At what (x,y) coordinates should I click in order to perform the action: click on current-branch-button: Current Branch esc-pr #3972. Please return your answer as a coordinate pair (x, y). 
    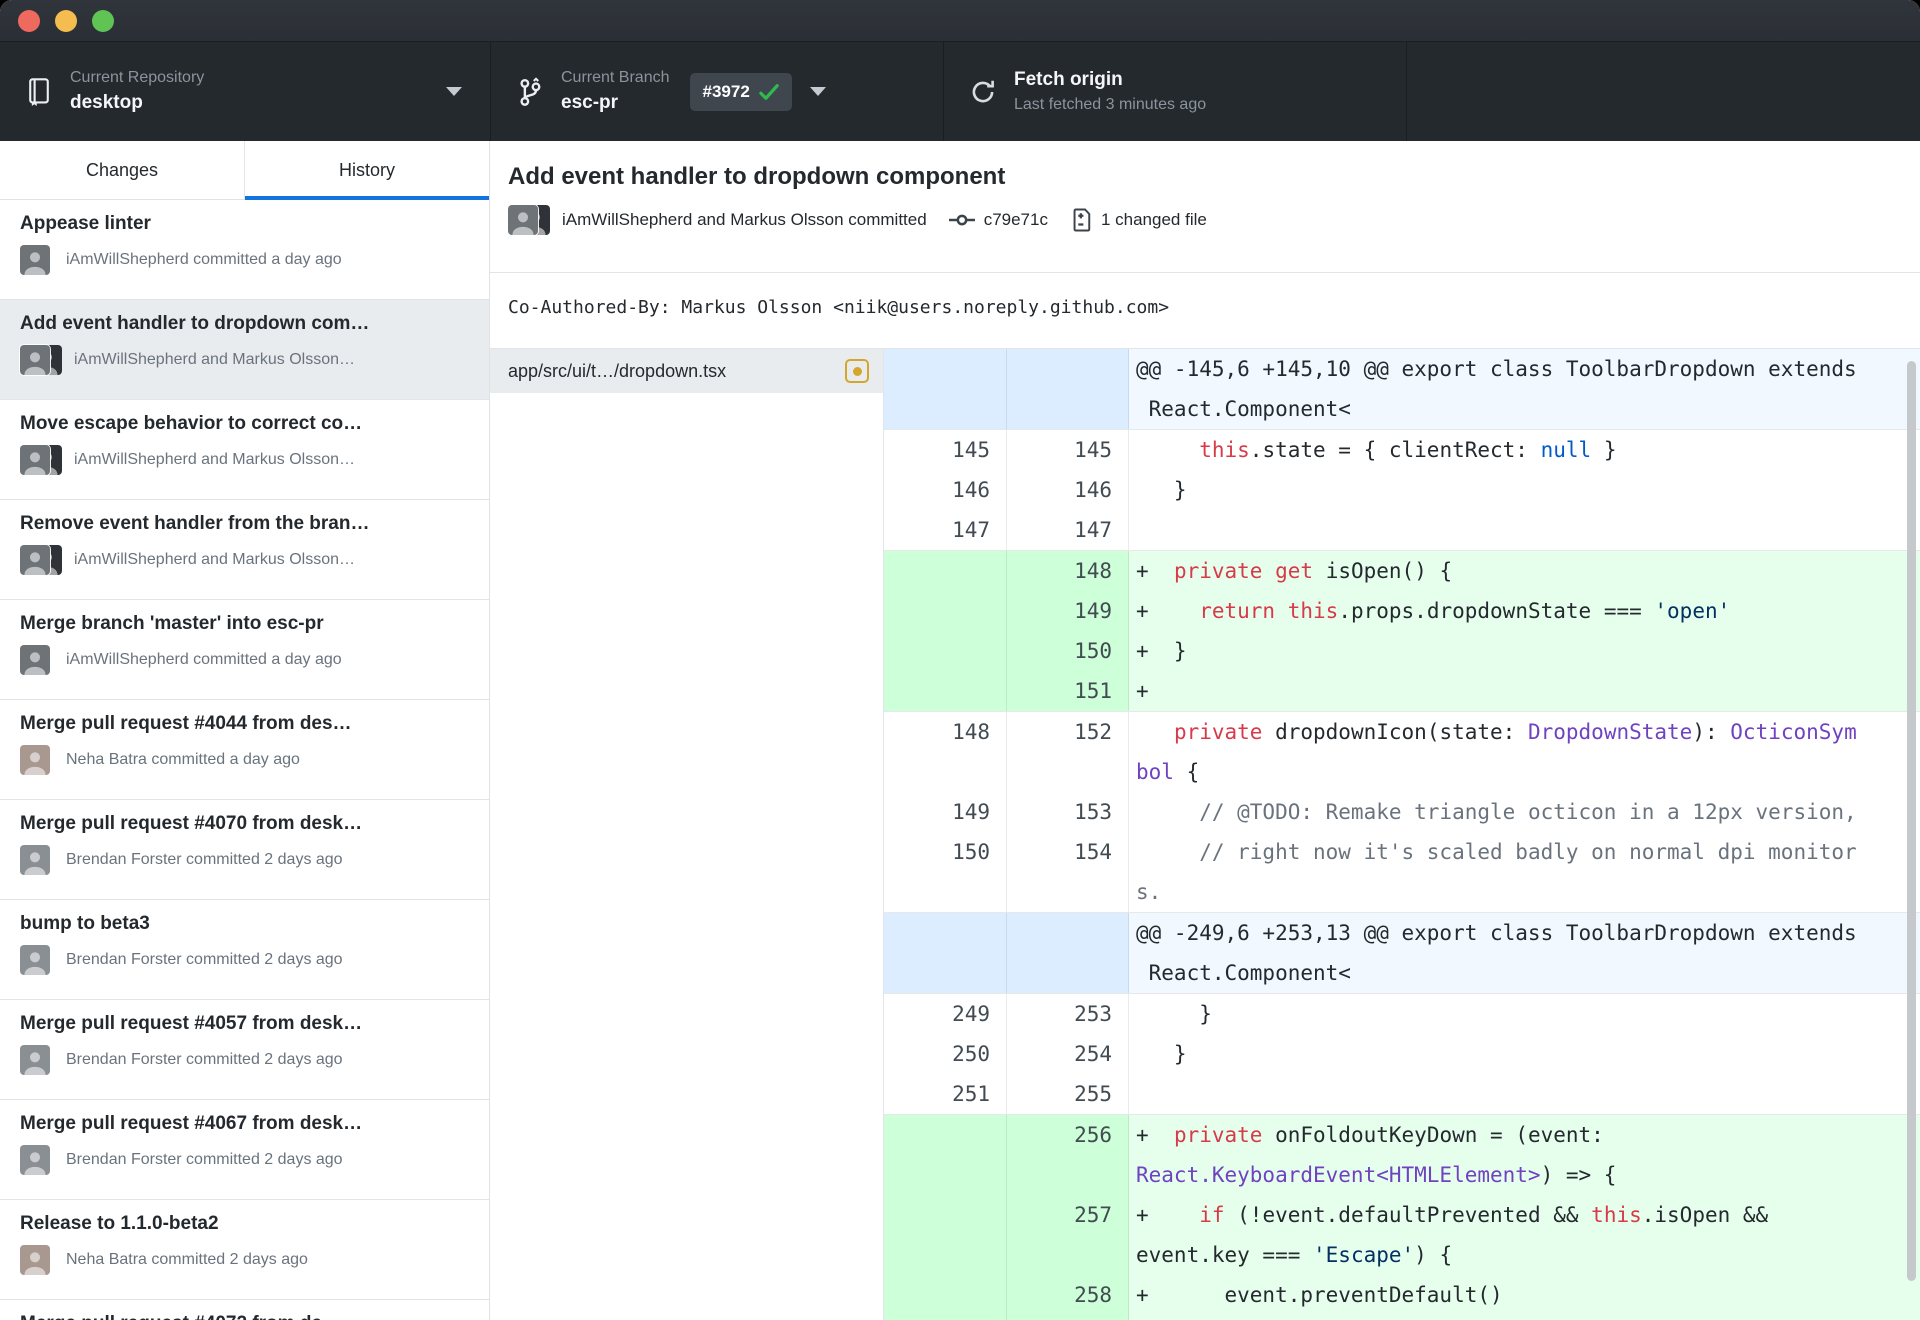
    Looking at the image, I should click on (717, 91).